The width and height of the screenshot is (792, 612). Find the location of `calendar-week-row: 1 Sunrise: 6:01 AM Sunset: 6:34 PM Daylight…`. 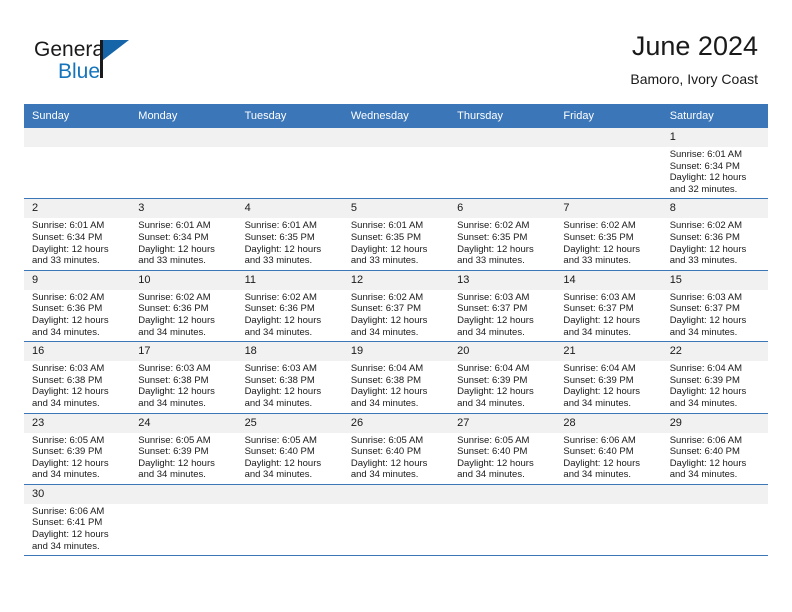

calendar-week-row: 1 Sunrise: 6:01 AM Sunset: 6:34 PM Daylight… is located at coordinates (396, 164).